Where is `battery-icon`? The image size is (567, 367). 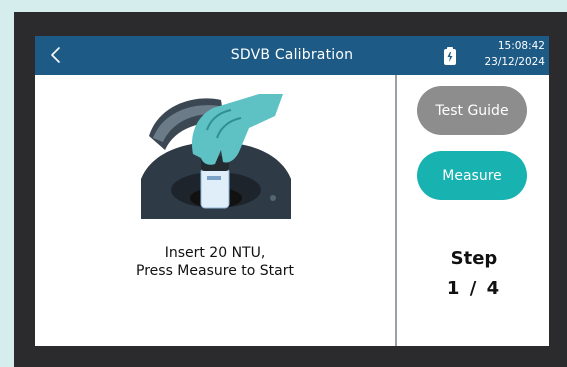 battery-icon is located at coordinates (450, 56).